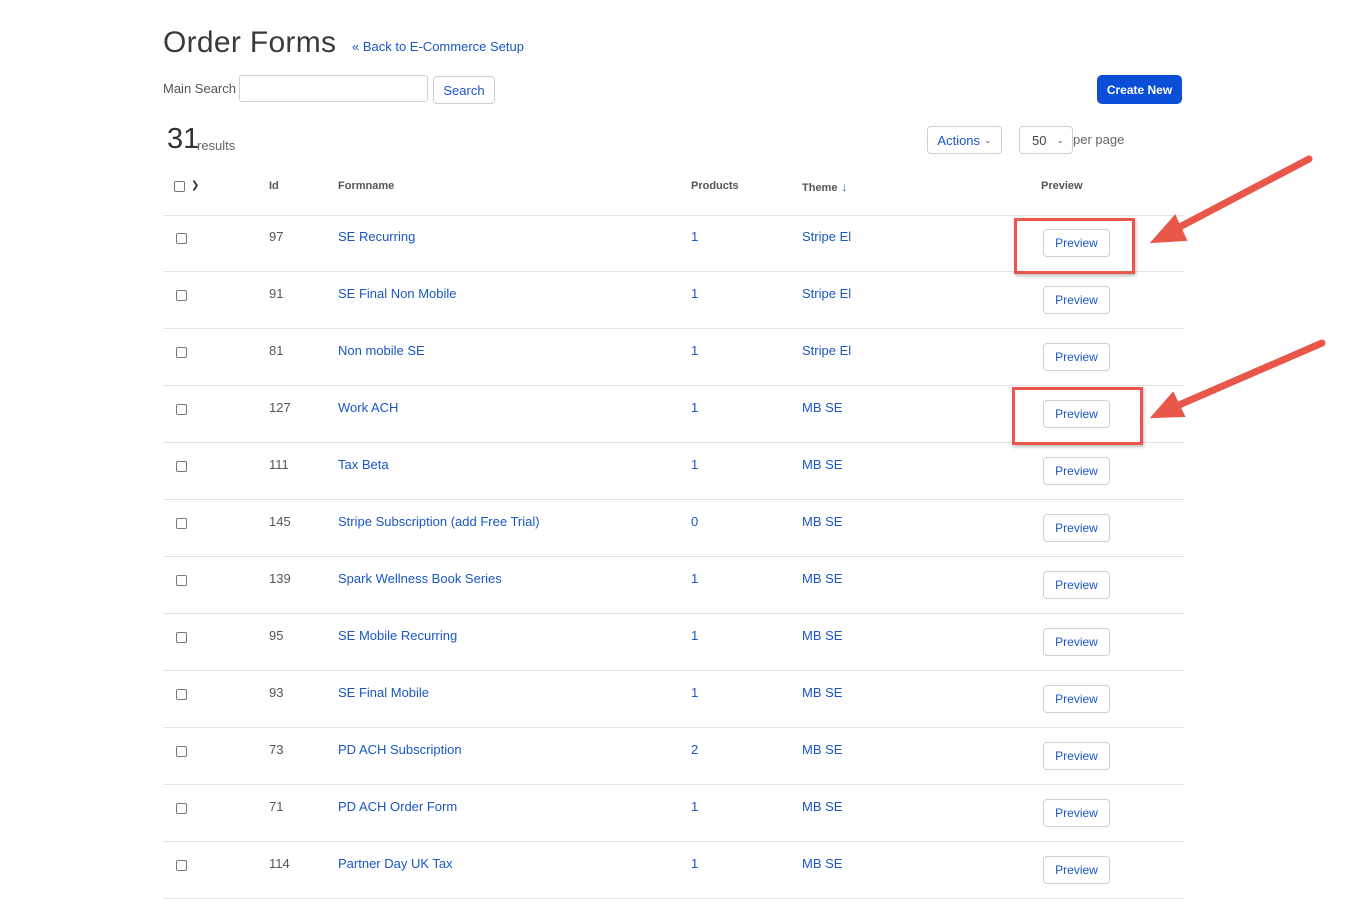 Image resolution: width=1345 pixels, height=899 pixels. What do you see at coordinates (1139, 89) in the screenshot?
I see `create-new-button: Create New` at bounding box center [1139, 89].